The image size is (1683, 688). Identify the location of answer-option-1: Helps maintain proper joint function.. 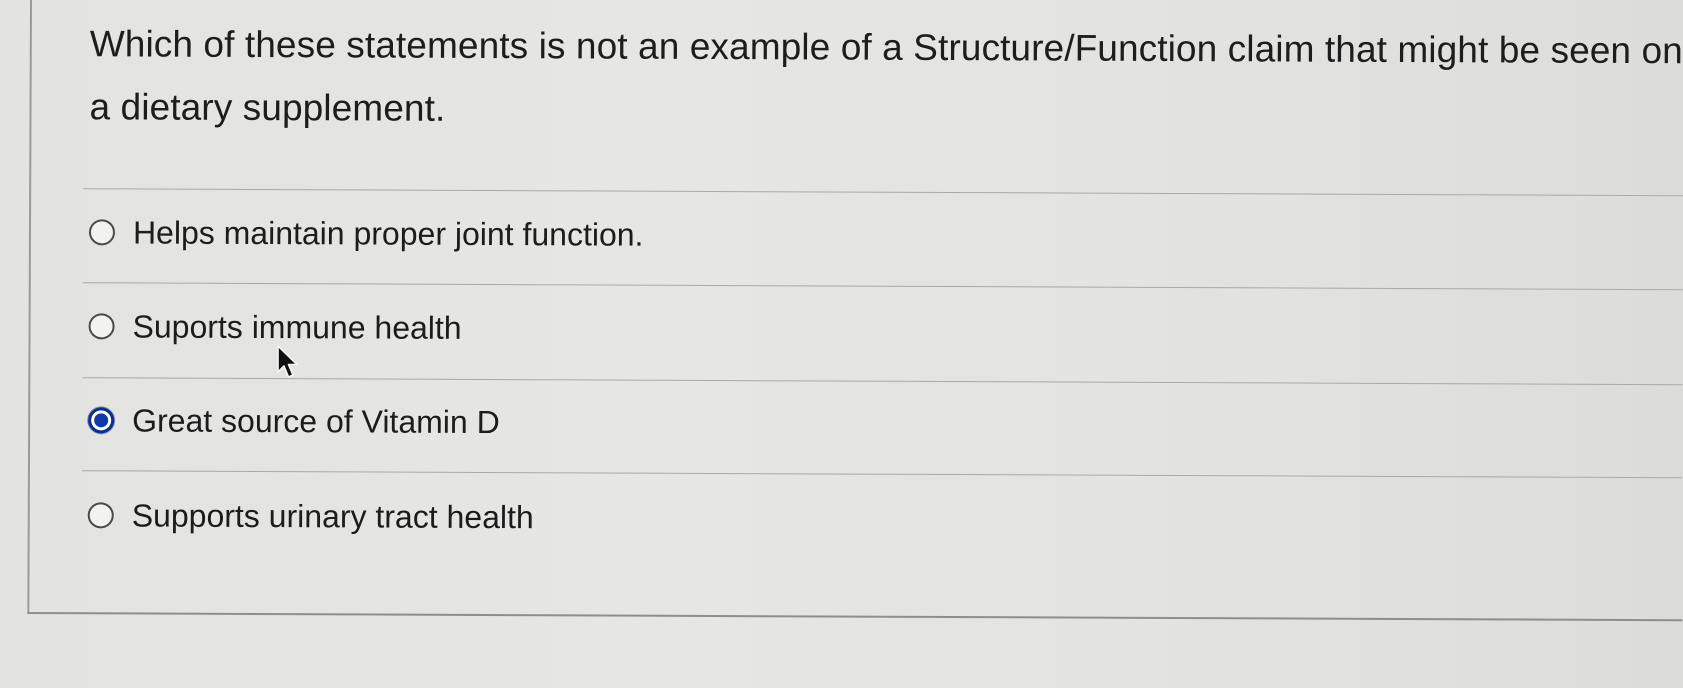
(366, 233).